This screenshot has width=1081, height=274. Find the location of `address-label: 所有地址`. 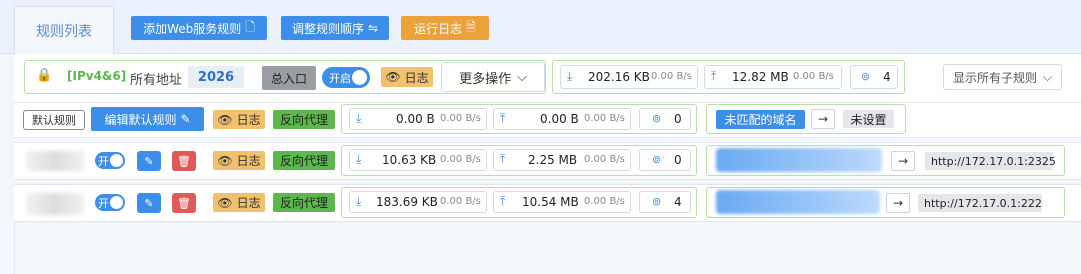

address-label: 所有地址 is located at coordinates (156, 80).